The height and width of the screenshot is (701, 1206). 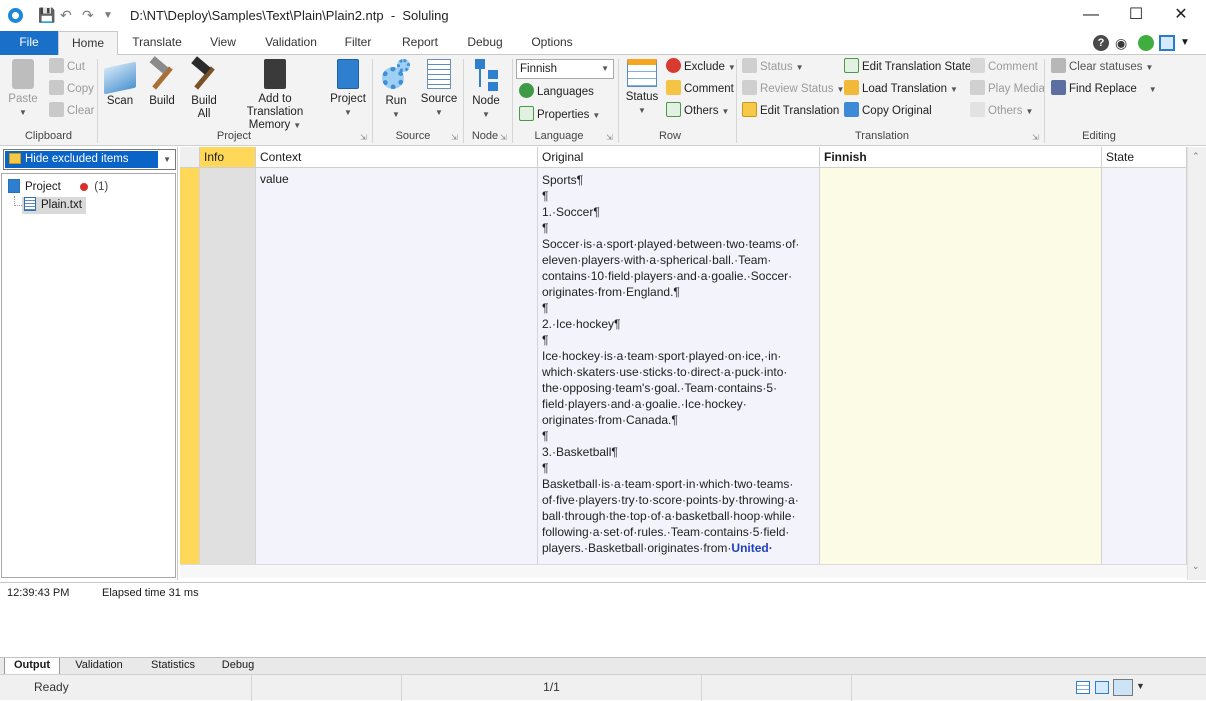 I want to click on project-button: Project ▼, so click(x=348, y=89).